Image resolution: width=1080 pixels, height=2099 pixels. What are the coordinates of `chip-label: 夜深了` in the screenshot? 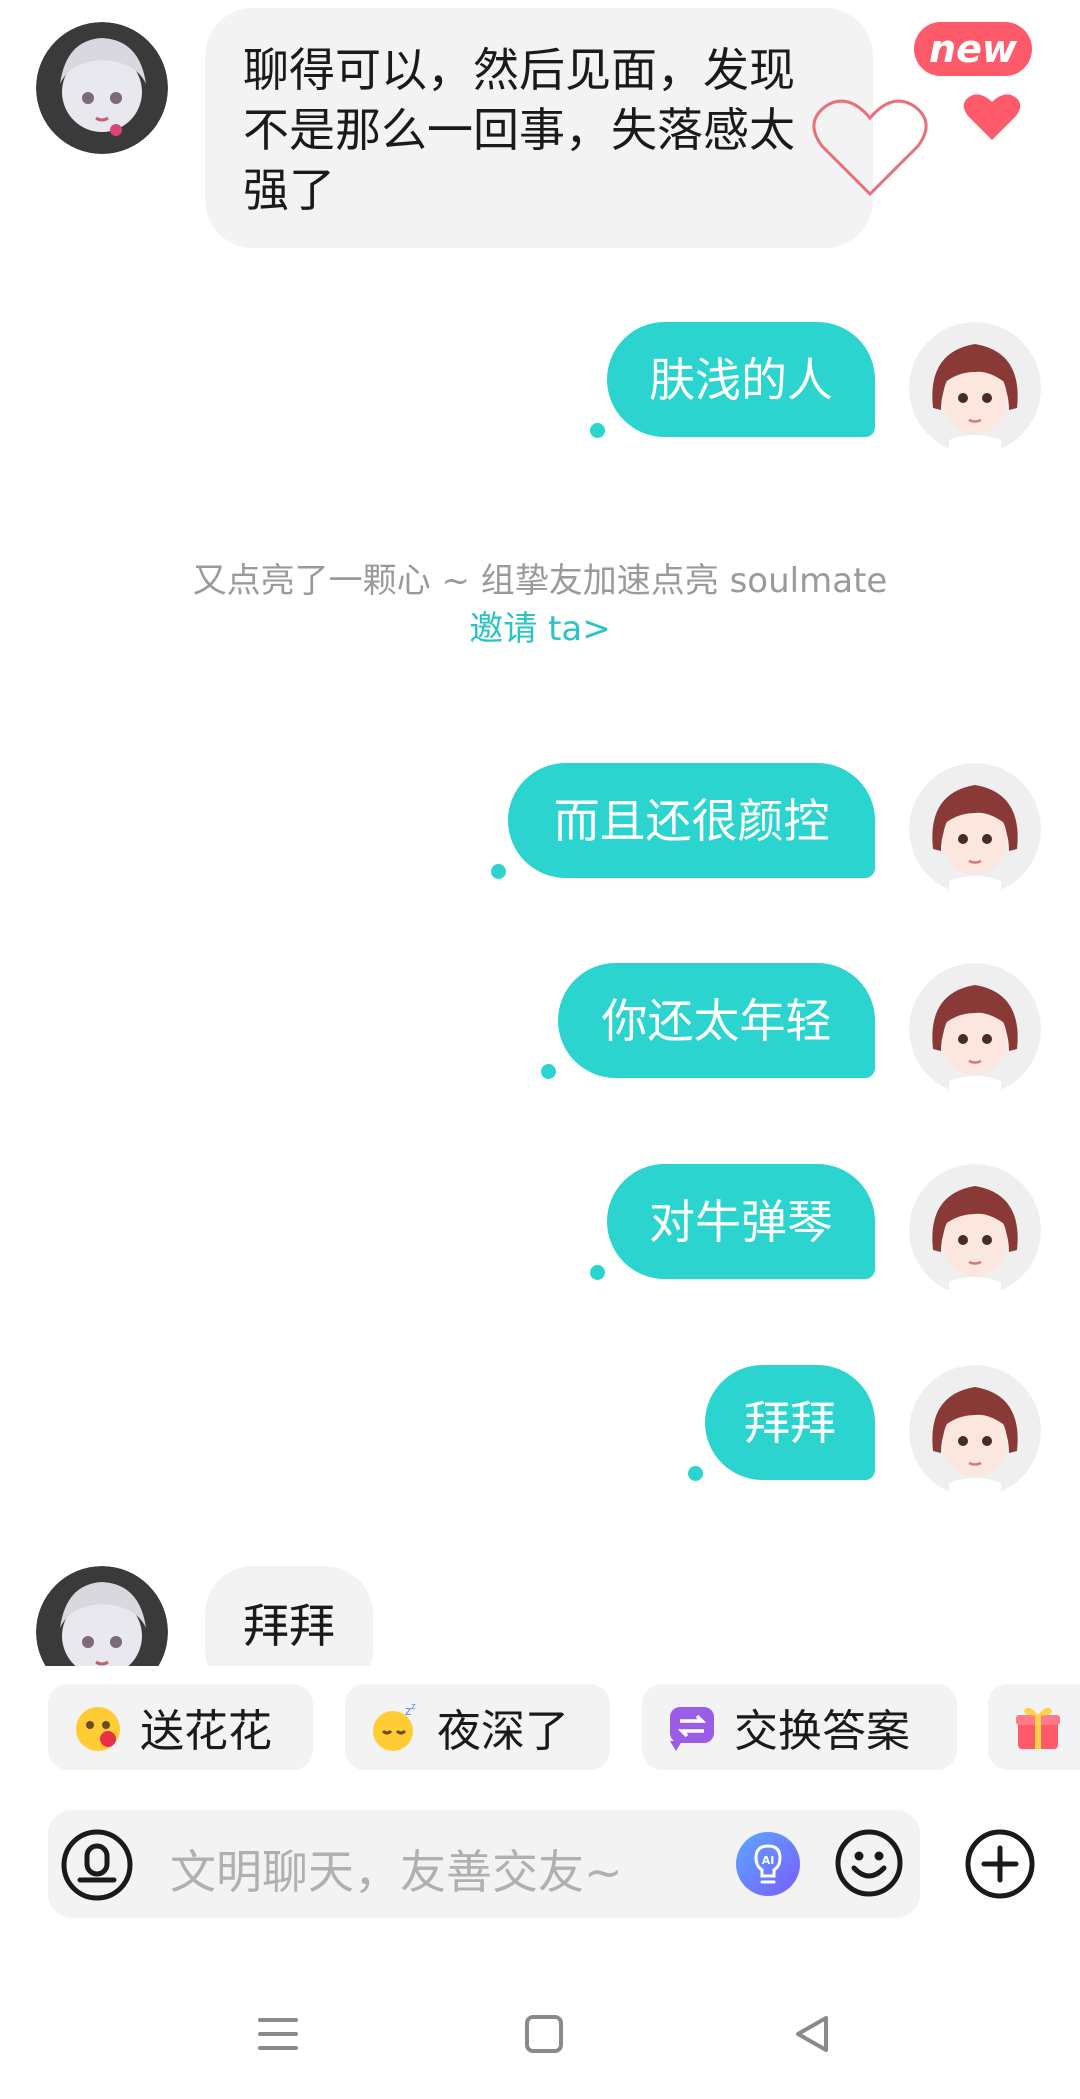 It's located at (503, 1731).